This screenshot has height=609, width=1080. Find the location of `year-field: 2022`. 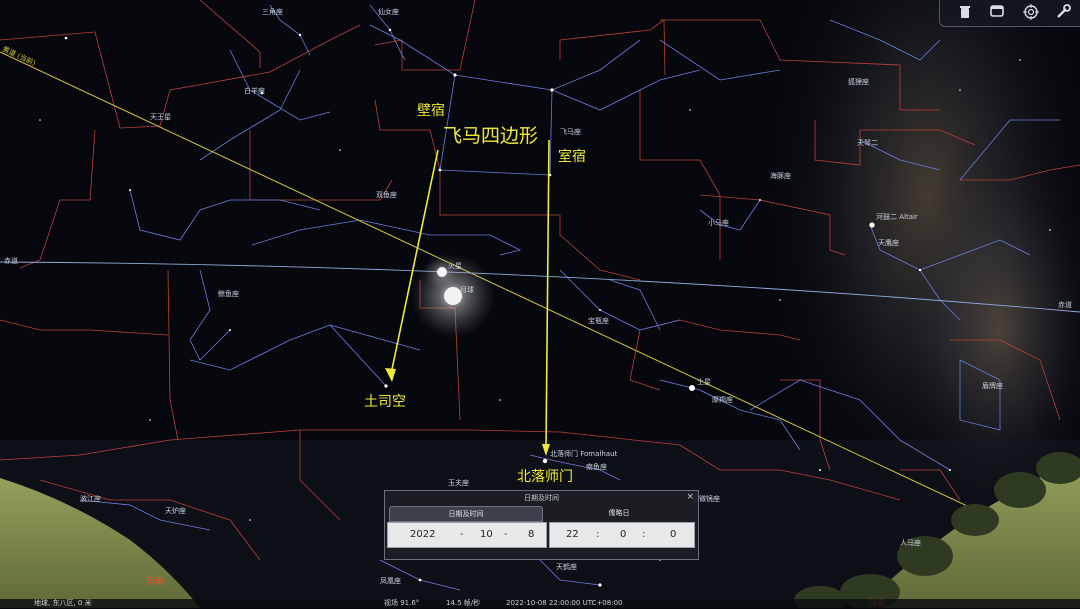

year-field: 2022 is located at coordinates (422, 535).